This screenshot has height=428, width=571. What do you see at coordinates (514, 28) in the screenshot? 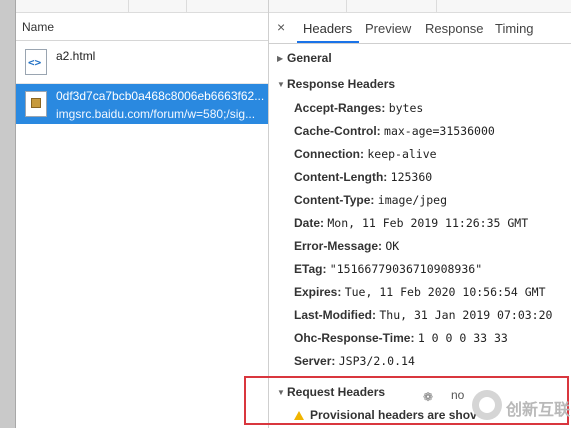
I see `tab-timing: Timing` at bounding box center [514, 28].